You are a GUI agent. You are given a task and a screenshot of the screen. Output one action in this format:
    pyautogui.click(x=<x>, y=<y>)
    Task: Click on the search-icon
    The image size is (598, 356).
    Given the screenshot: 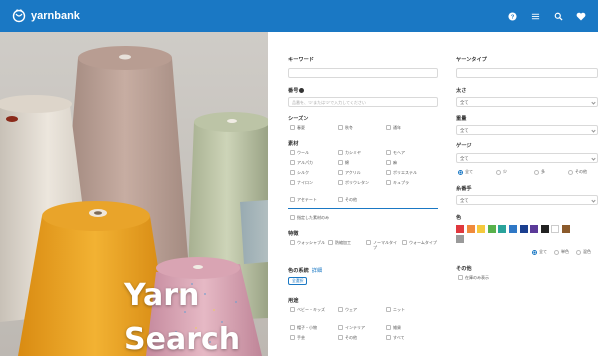 What is the action you would take?
    pyautogui.click(x=558, y=16)
    